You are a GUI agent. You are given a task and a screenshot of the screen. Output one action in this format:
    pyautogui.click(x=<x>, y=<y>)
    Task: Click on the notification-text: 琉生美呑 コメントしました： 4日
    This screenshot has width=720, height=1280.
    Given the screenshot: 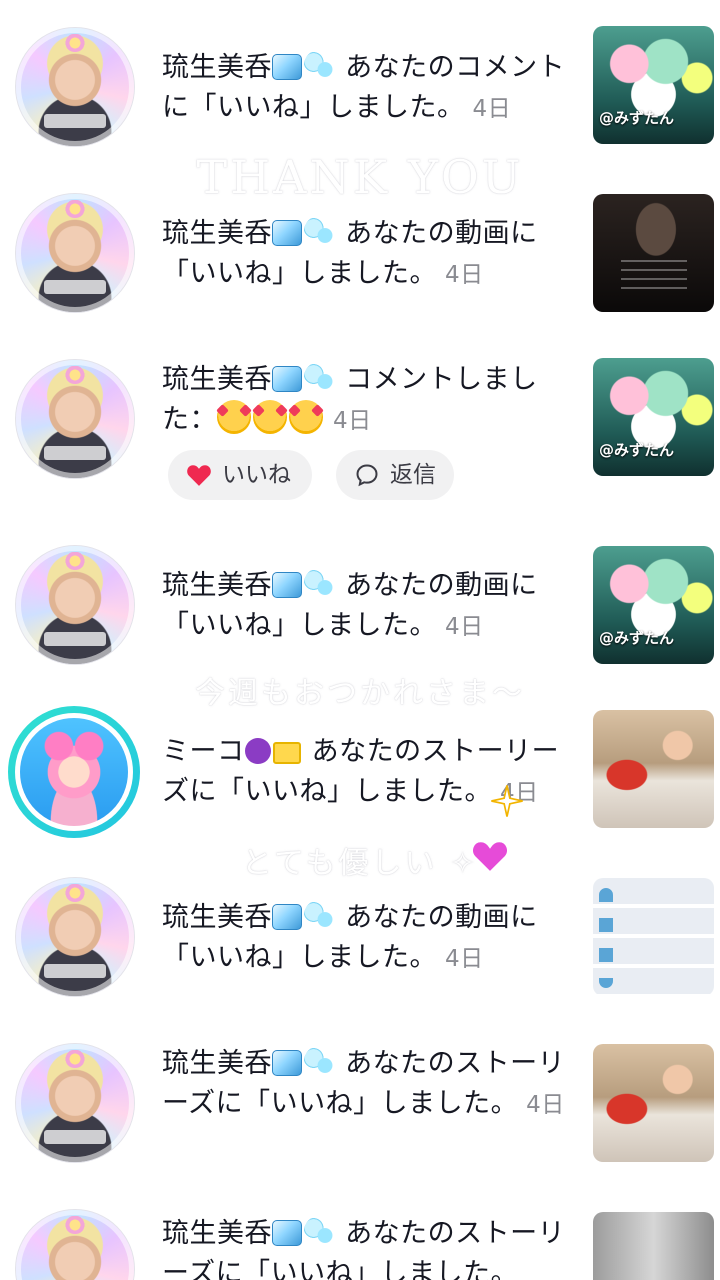 What is the action you would take?
    pyautogui.click(x=368, y=400)
    